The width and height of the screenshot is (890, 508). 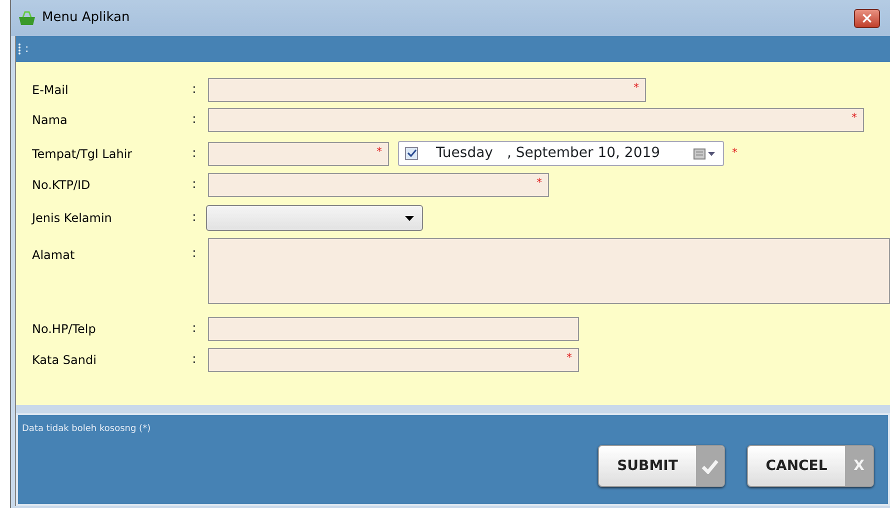 I want to click on caret-icon, so click(x=409, y=218).